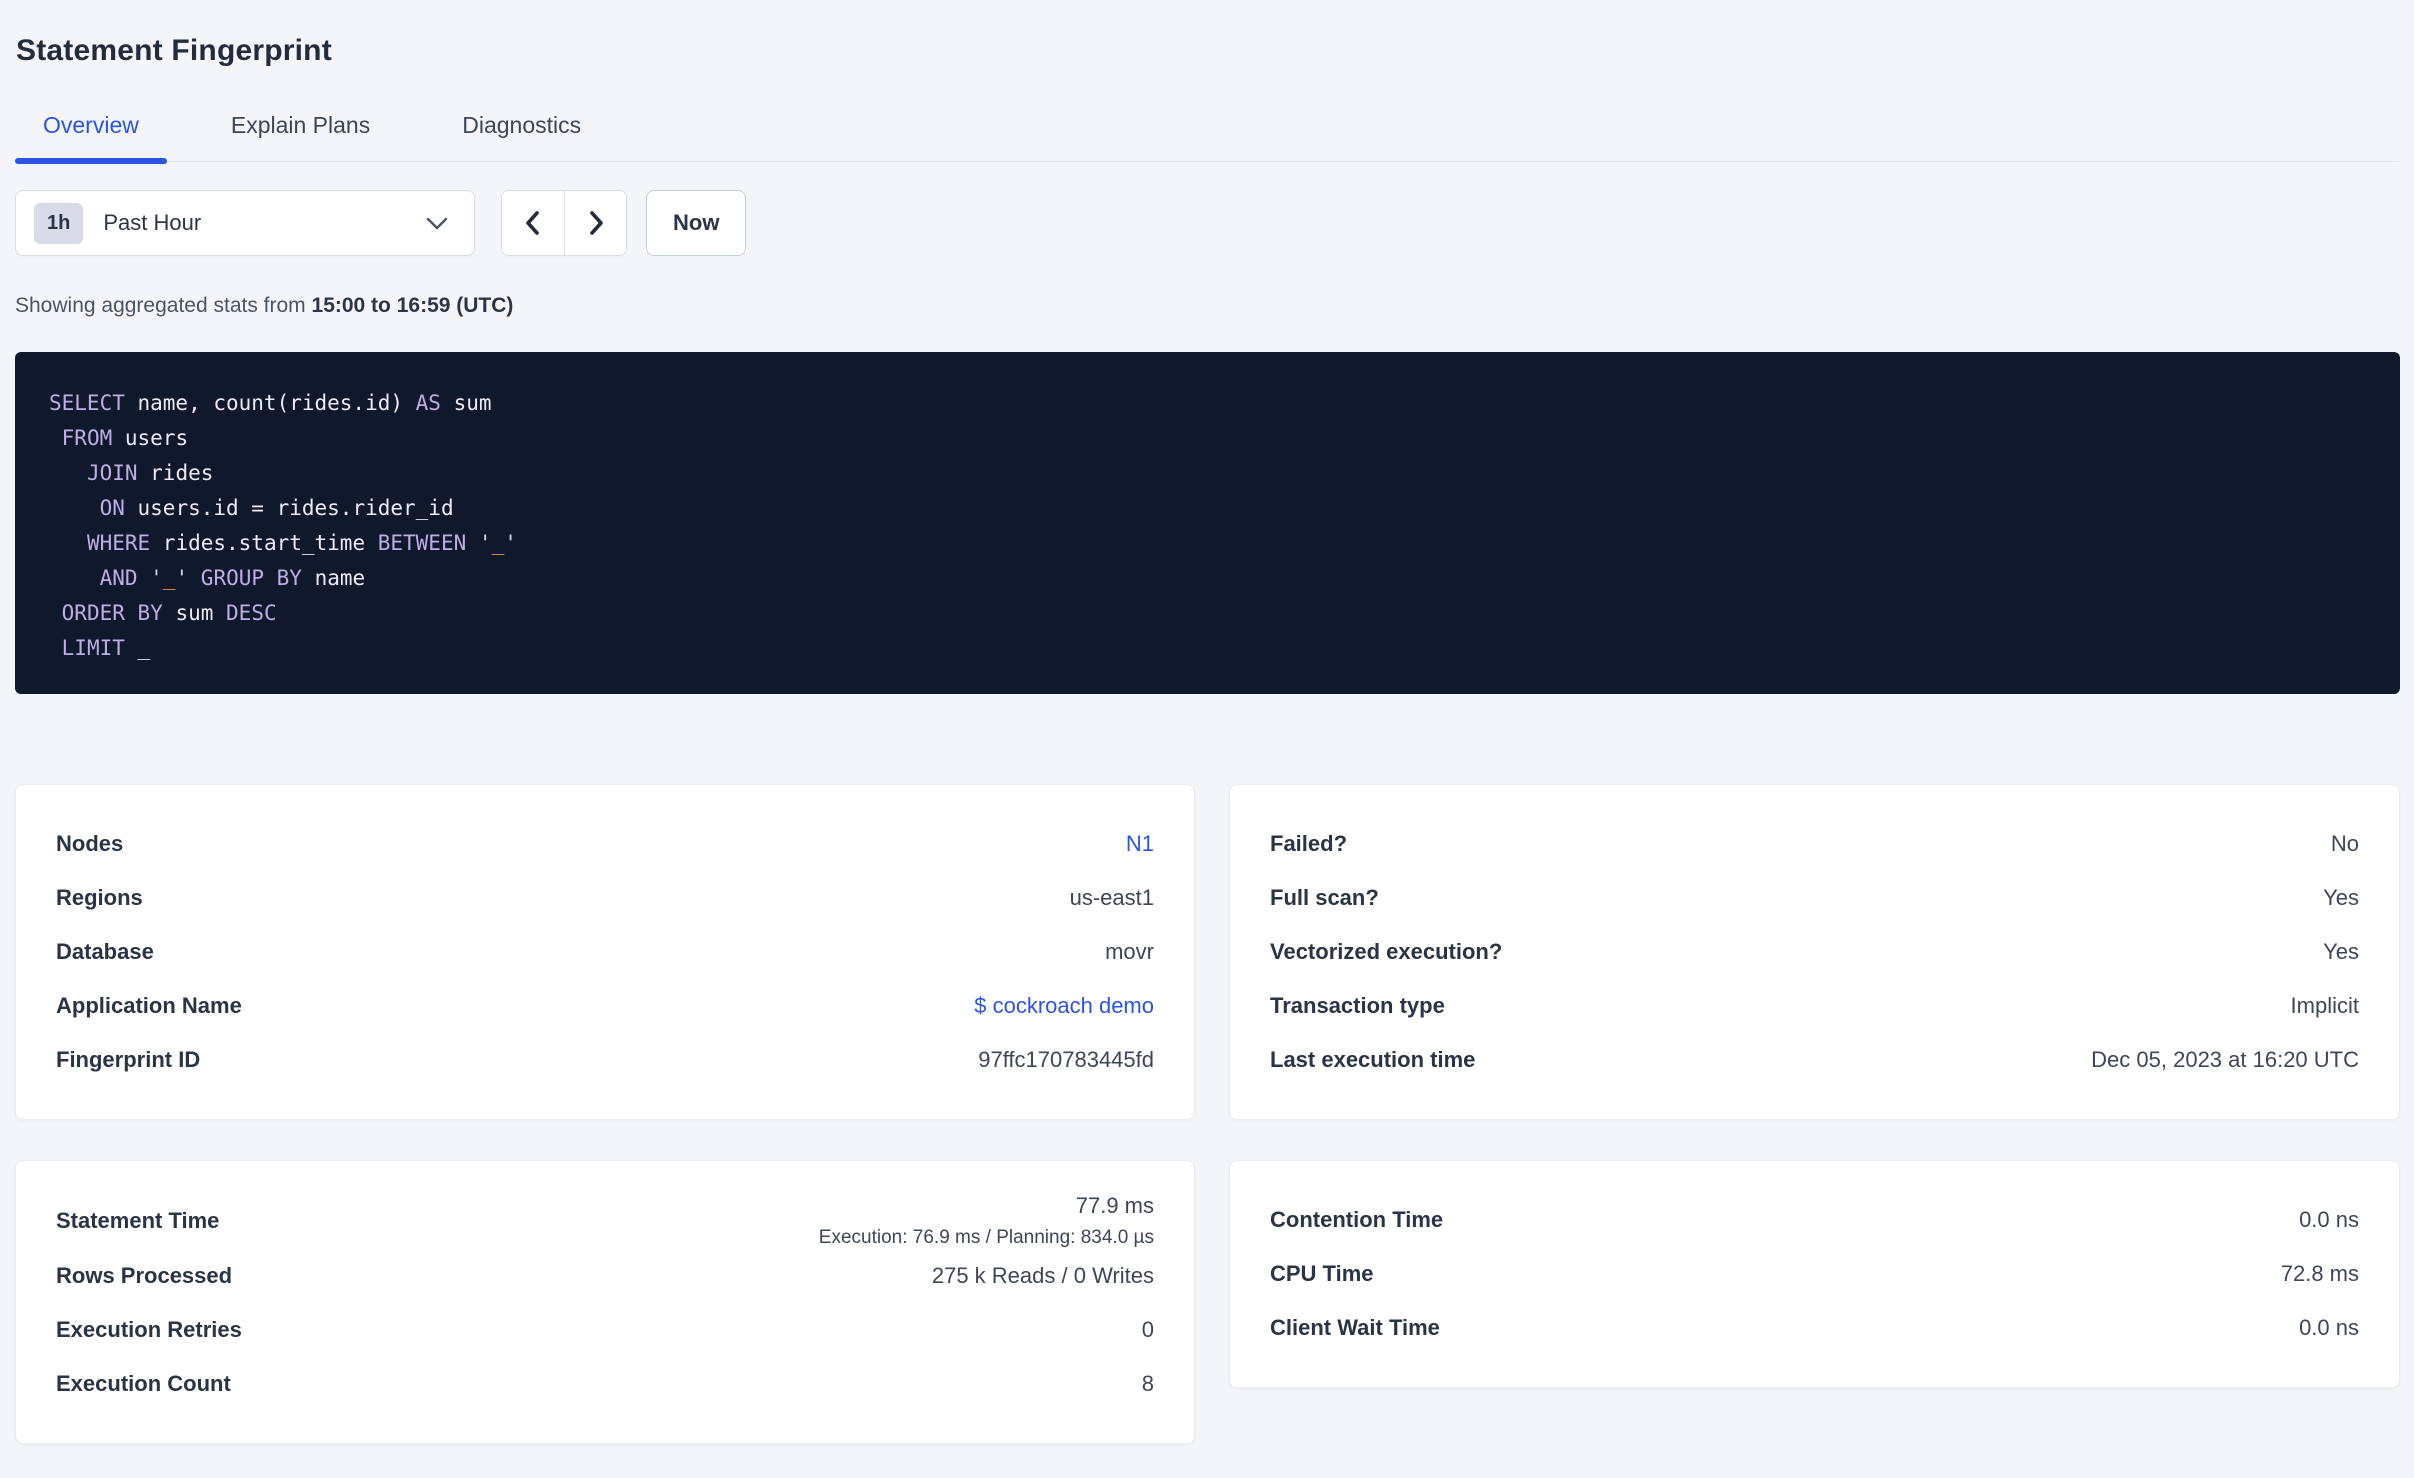 Image resolution: width=2414 pixels, height=1478 pixels. I want to click on row-vectorized-execution: Vectorized execution? Yes, so click(1814, 952).